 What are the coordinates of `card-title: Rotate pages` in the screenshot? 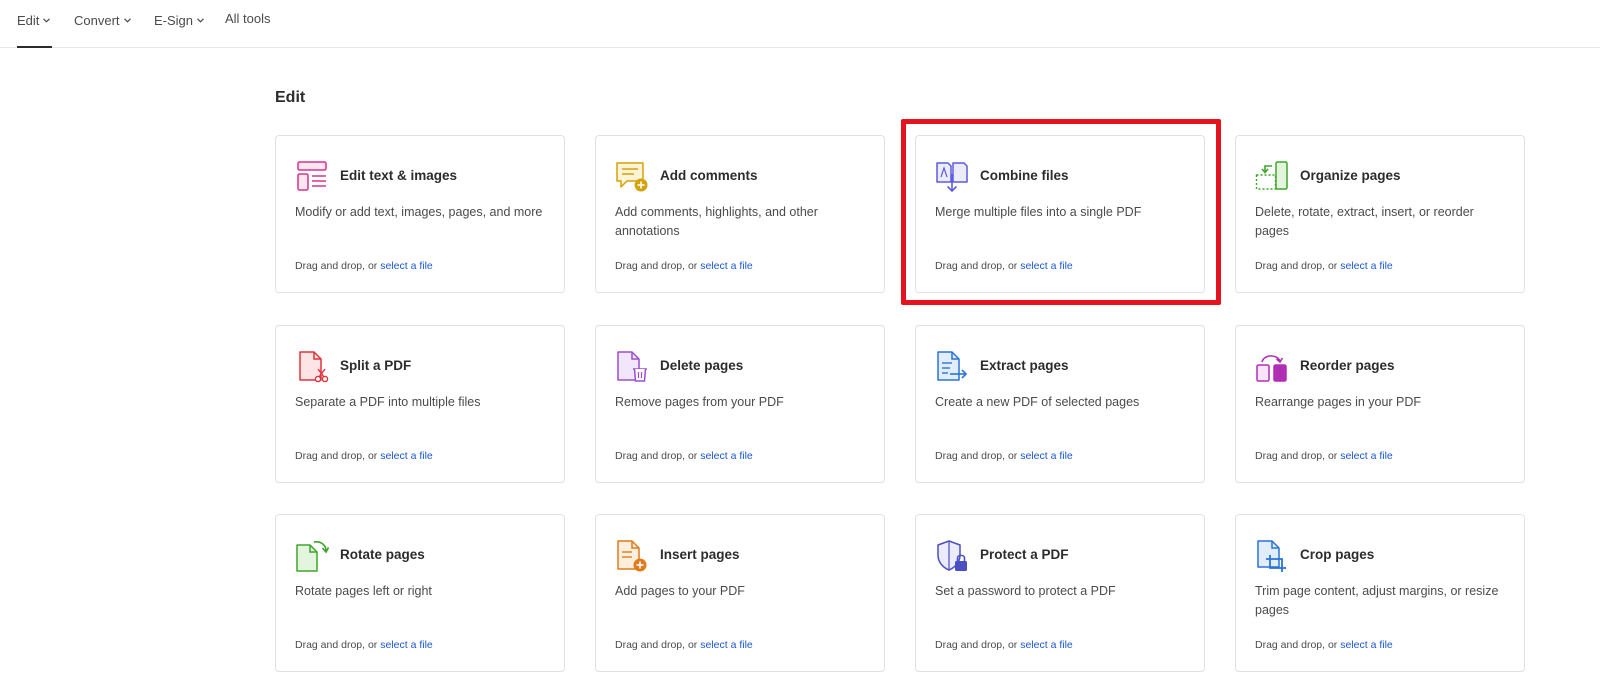 It's located at (382, 554).